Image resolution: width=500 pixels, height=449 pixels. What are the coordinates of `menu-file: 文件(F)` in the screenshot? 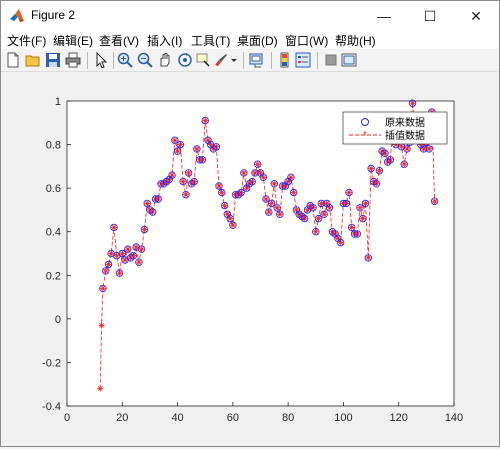 It's located at (26, 40).